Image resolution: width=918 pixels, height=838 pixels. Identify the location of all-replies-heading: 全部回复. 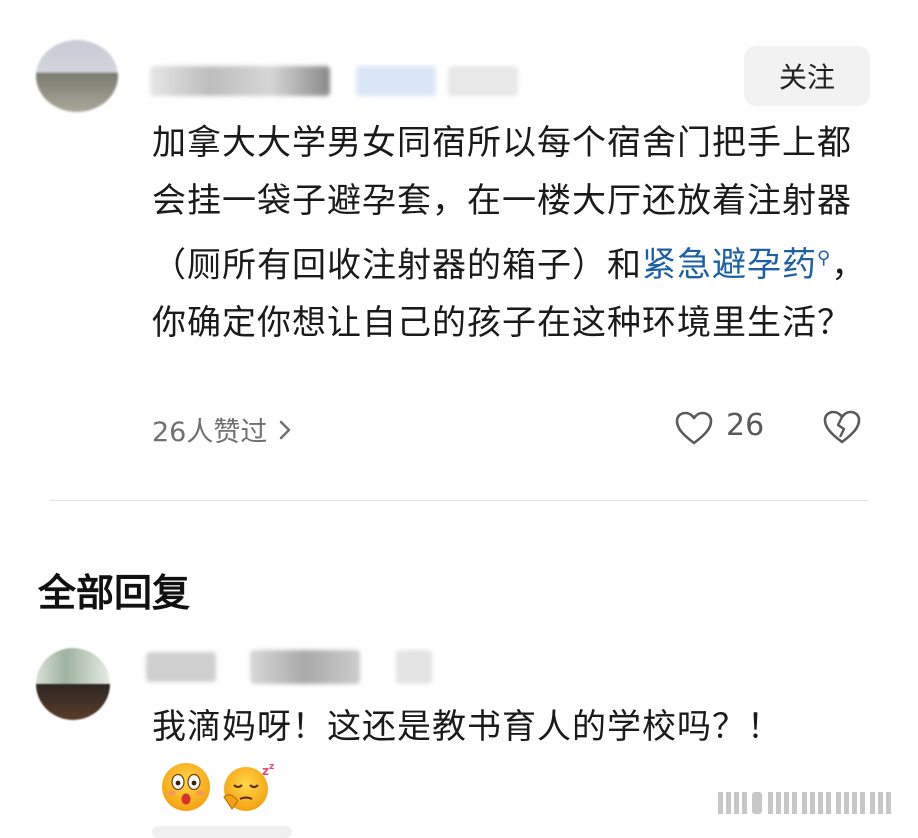
(114, 593).